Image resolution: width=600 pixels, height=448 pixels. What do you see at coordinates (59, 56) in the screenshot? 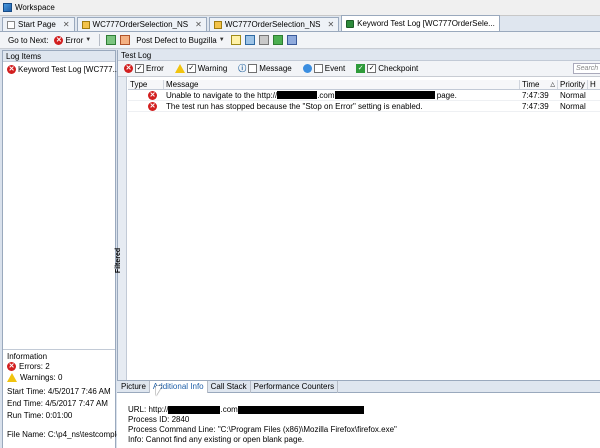
I see `log-items-header: Log Items` at bounding box center [59, 56].